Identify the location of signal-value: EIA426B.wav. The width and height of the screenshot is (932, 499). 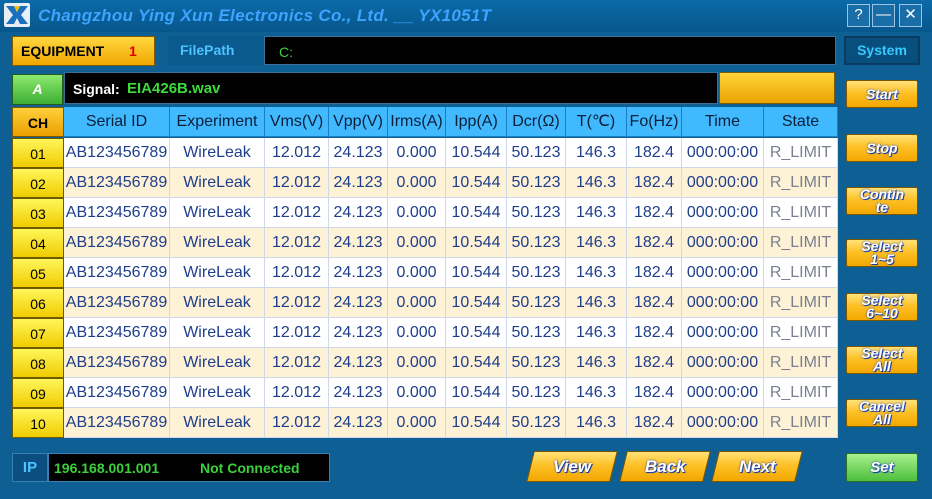
(174, 88).